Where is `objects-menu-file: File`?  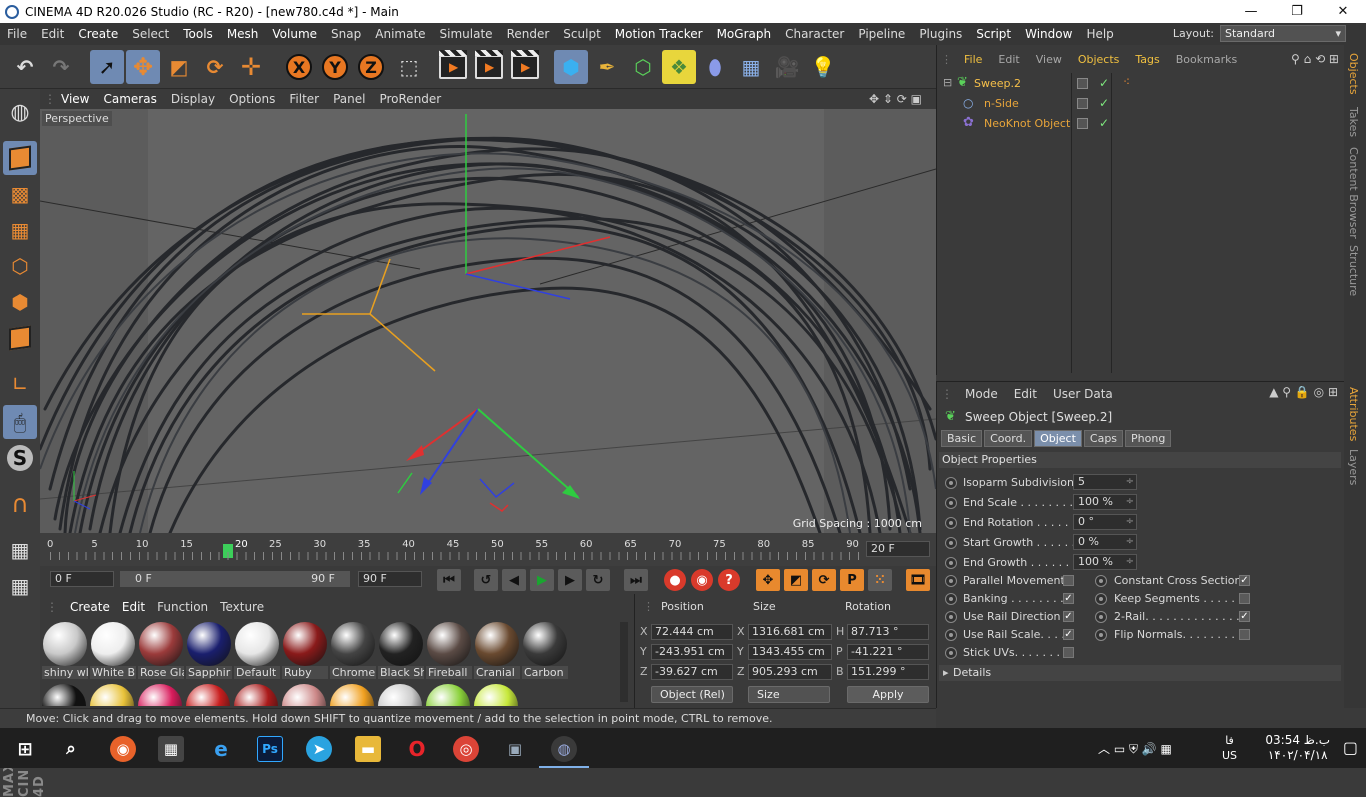
objects-menu-file: File is located at coordinates (973, 59).